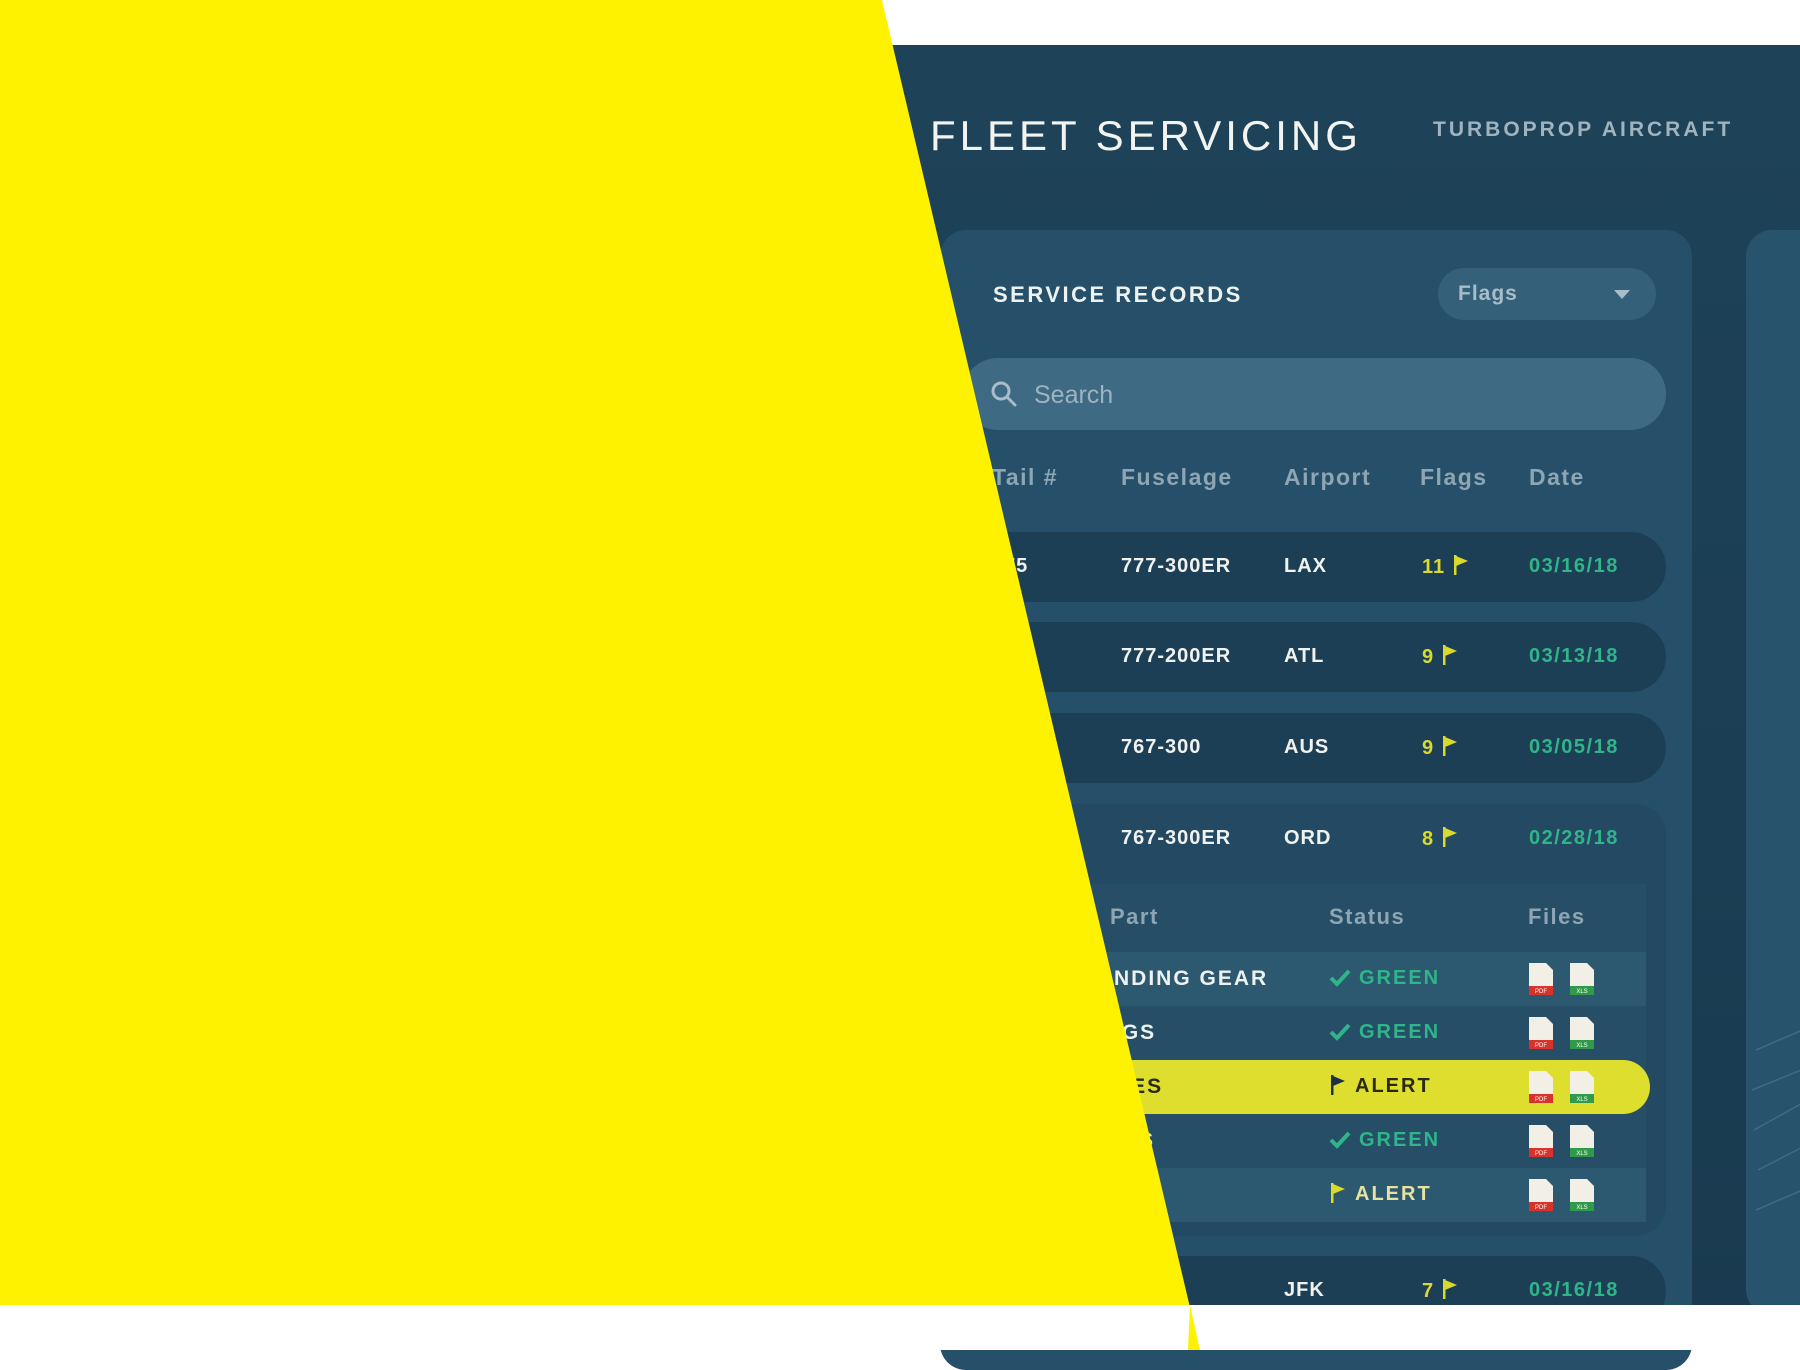 The width and height of the screenshot is (1800, 1370). What do you see at coordinates (1583, 129) in the screenshot?
I see `app-subtitle: TURBOPROP AIRCRAFT` at bounding box center [1583, 129].